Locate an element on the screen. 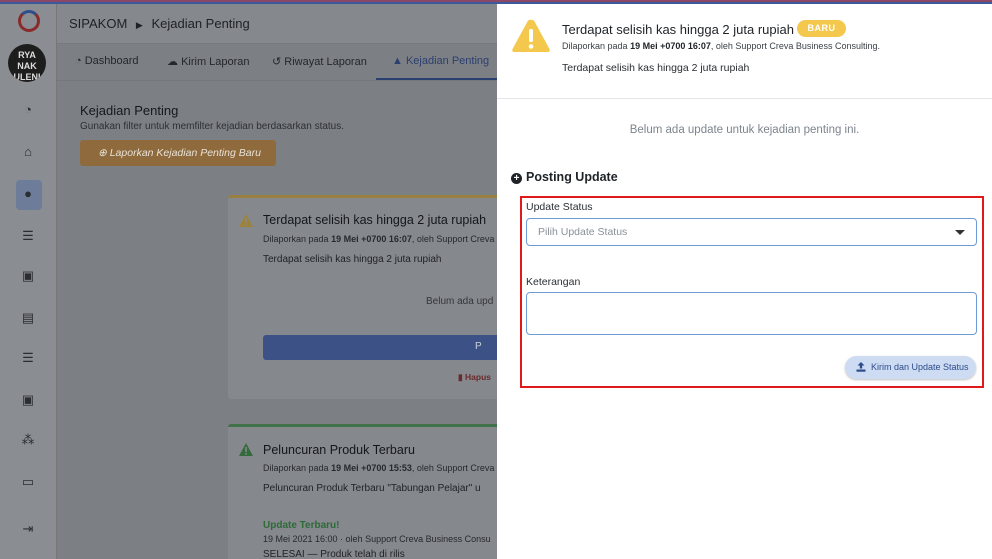 The height and width of the screenshot is (559, 992). header: SIPAKOM ▶ Kejadian Penting is located at coordinates (277, 24).